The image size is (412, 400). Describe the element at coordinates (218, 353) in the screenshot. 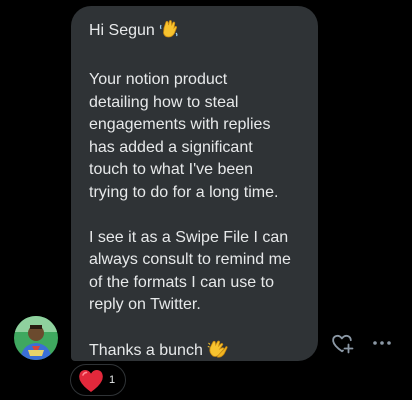

I see `clapping-hands-emoji-icon` at that location.